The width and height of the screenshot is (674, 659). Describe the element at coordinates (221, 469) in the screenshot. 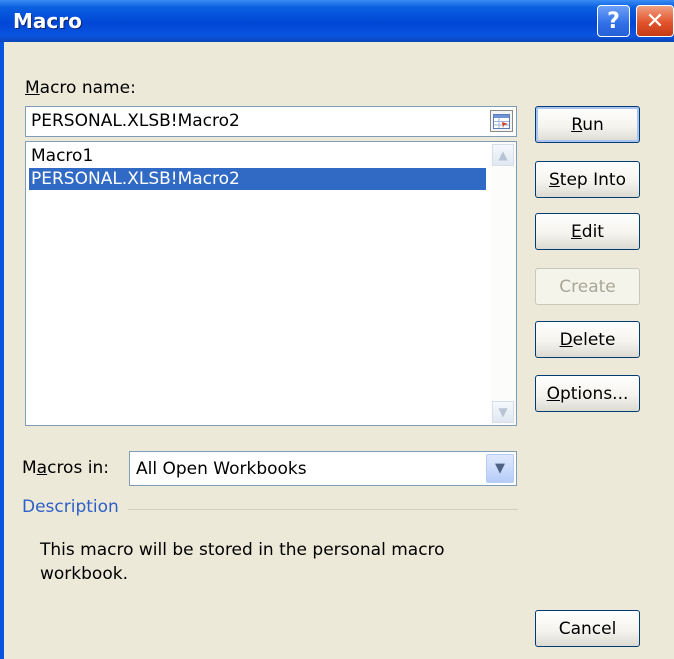

I see `macros-in-value: All Open Workbooks` at that location.